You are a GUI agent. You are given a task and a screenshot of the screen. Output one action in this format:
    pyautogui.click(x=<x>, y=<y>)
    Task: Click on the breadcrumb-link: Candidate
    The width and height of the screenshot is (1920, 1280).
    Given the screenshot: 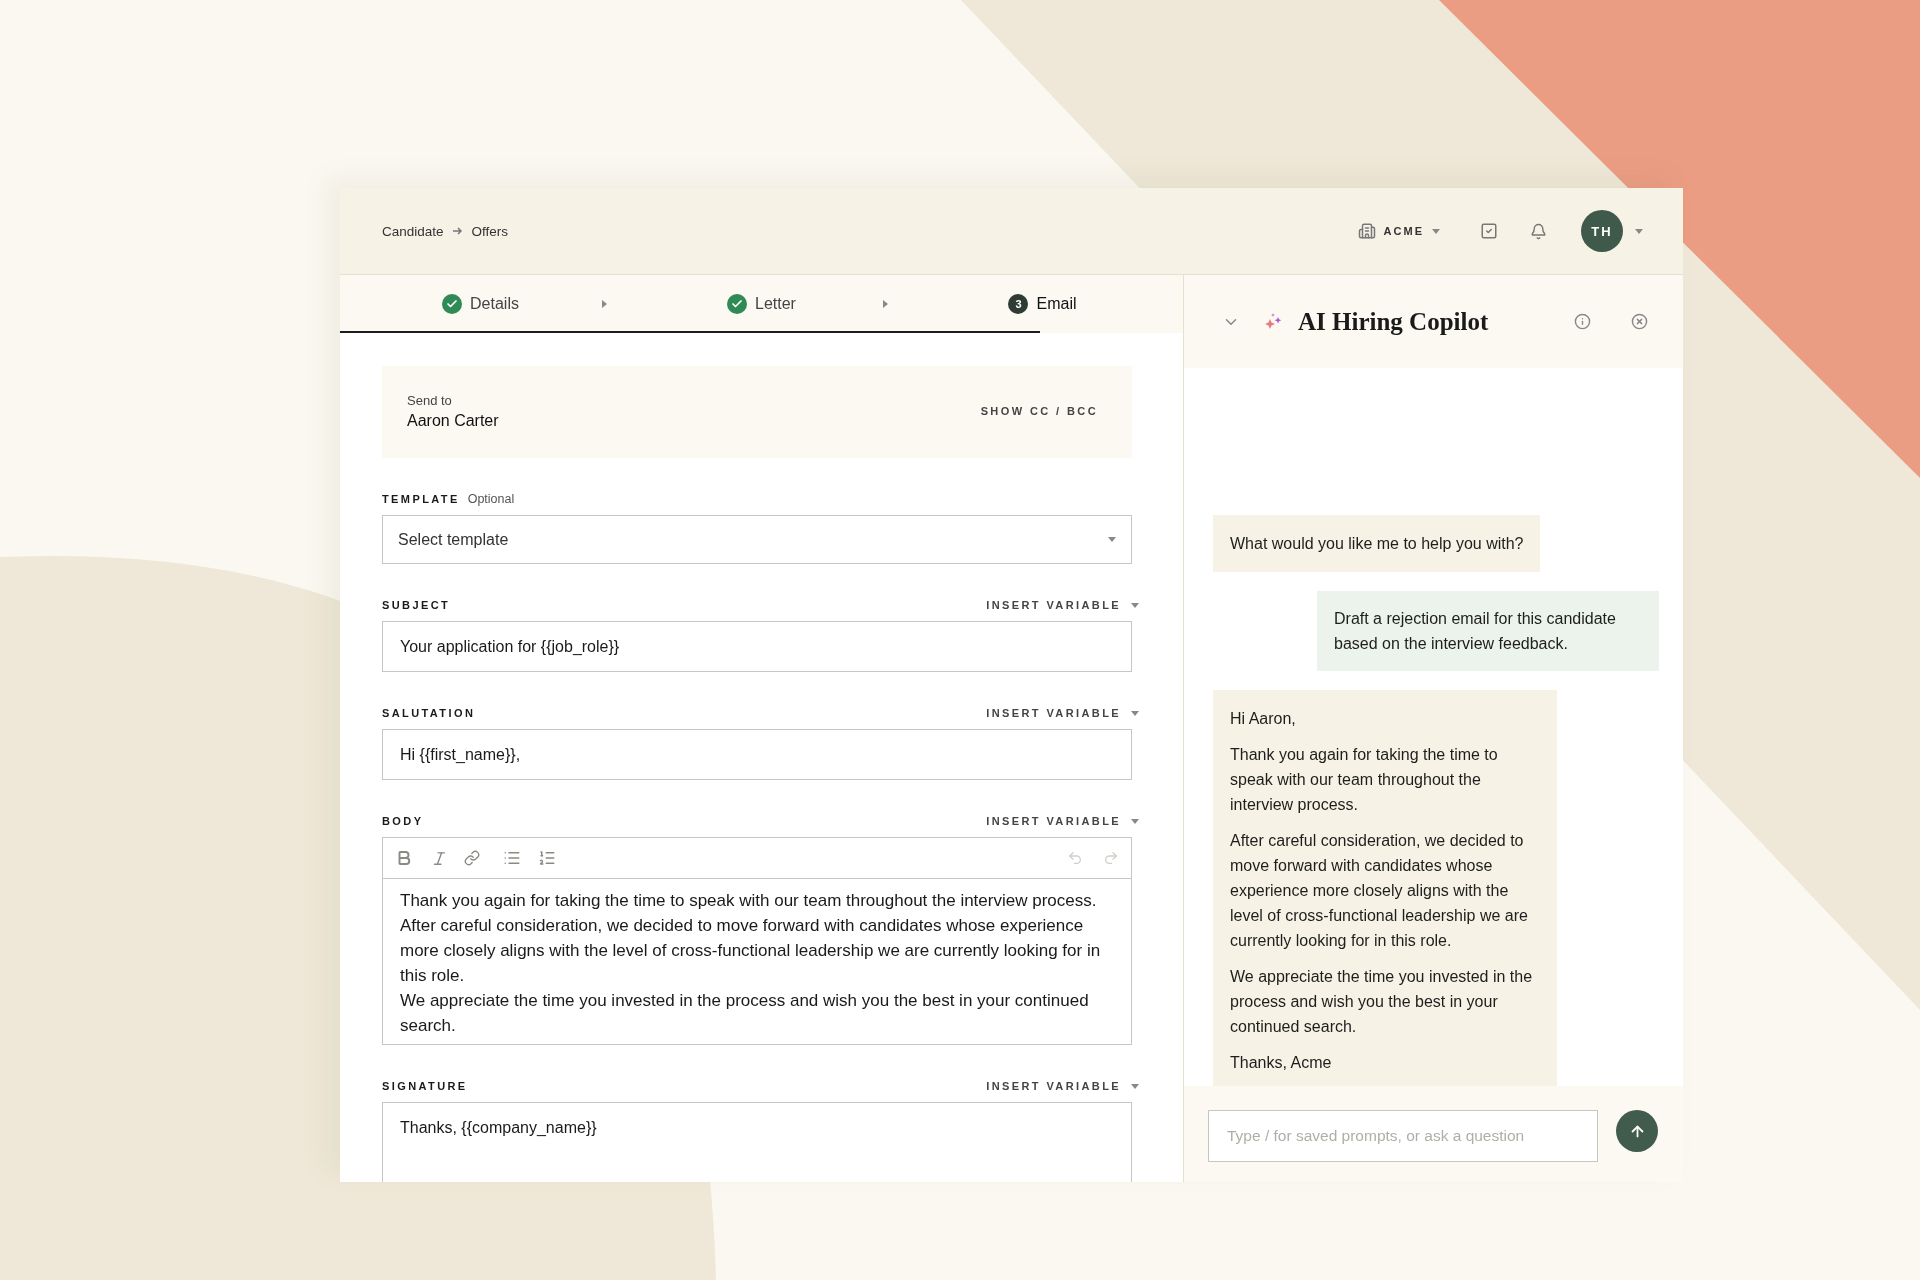 What is the action you would take?
    pyautogui.click(x=413, y=231)
    